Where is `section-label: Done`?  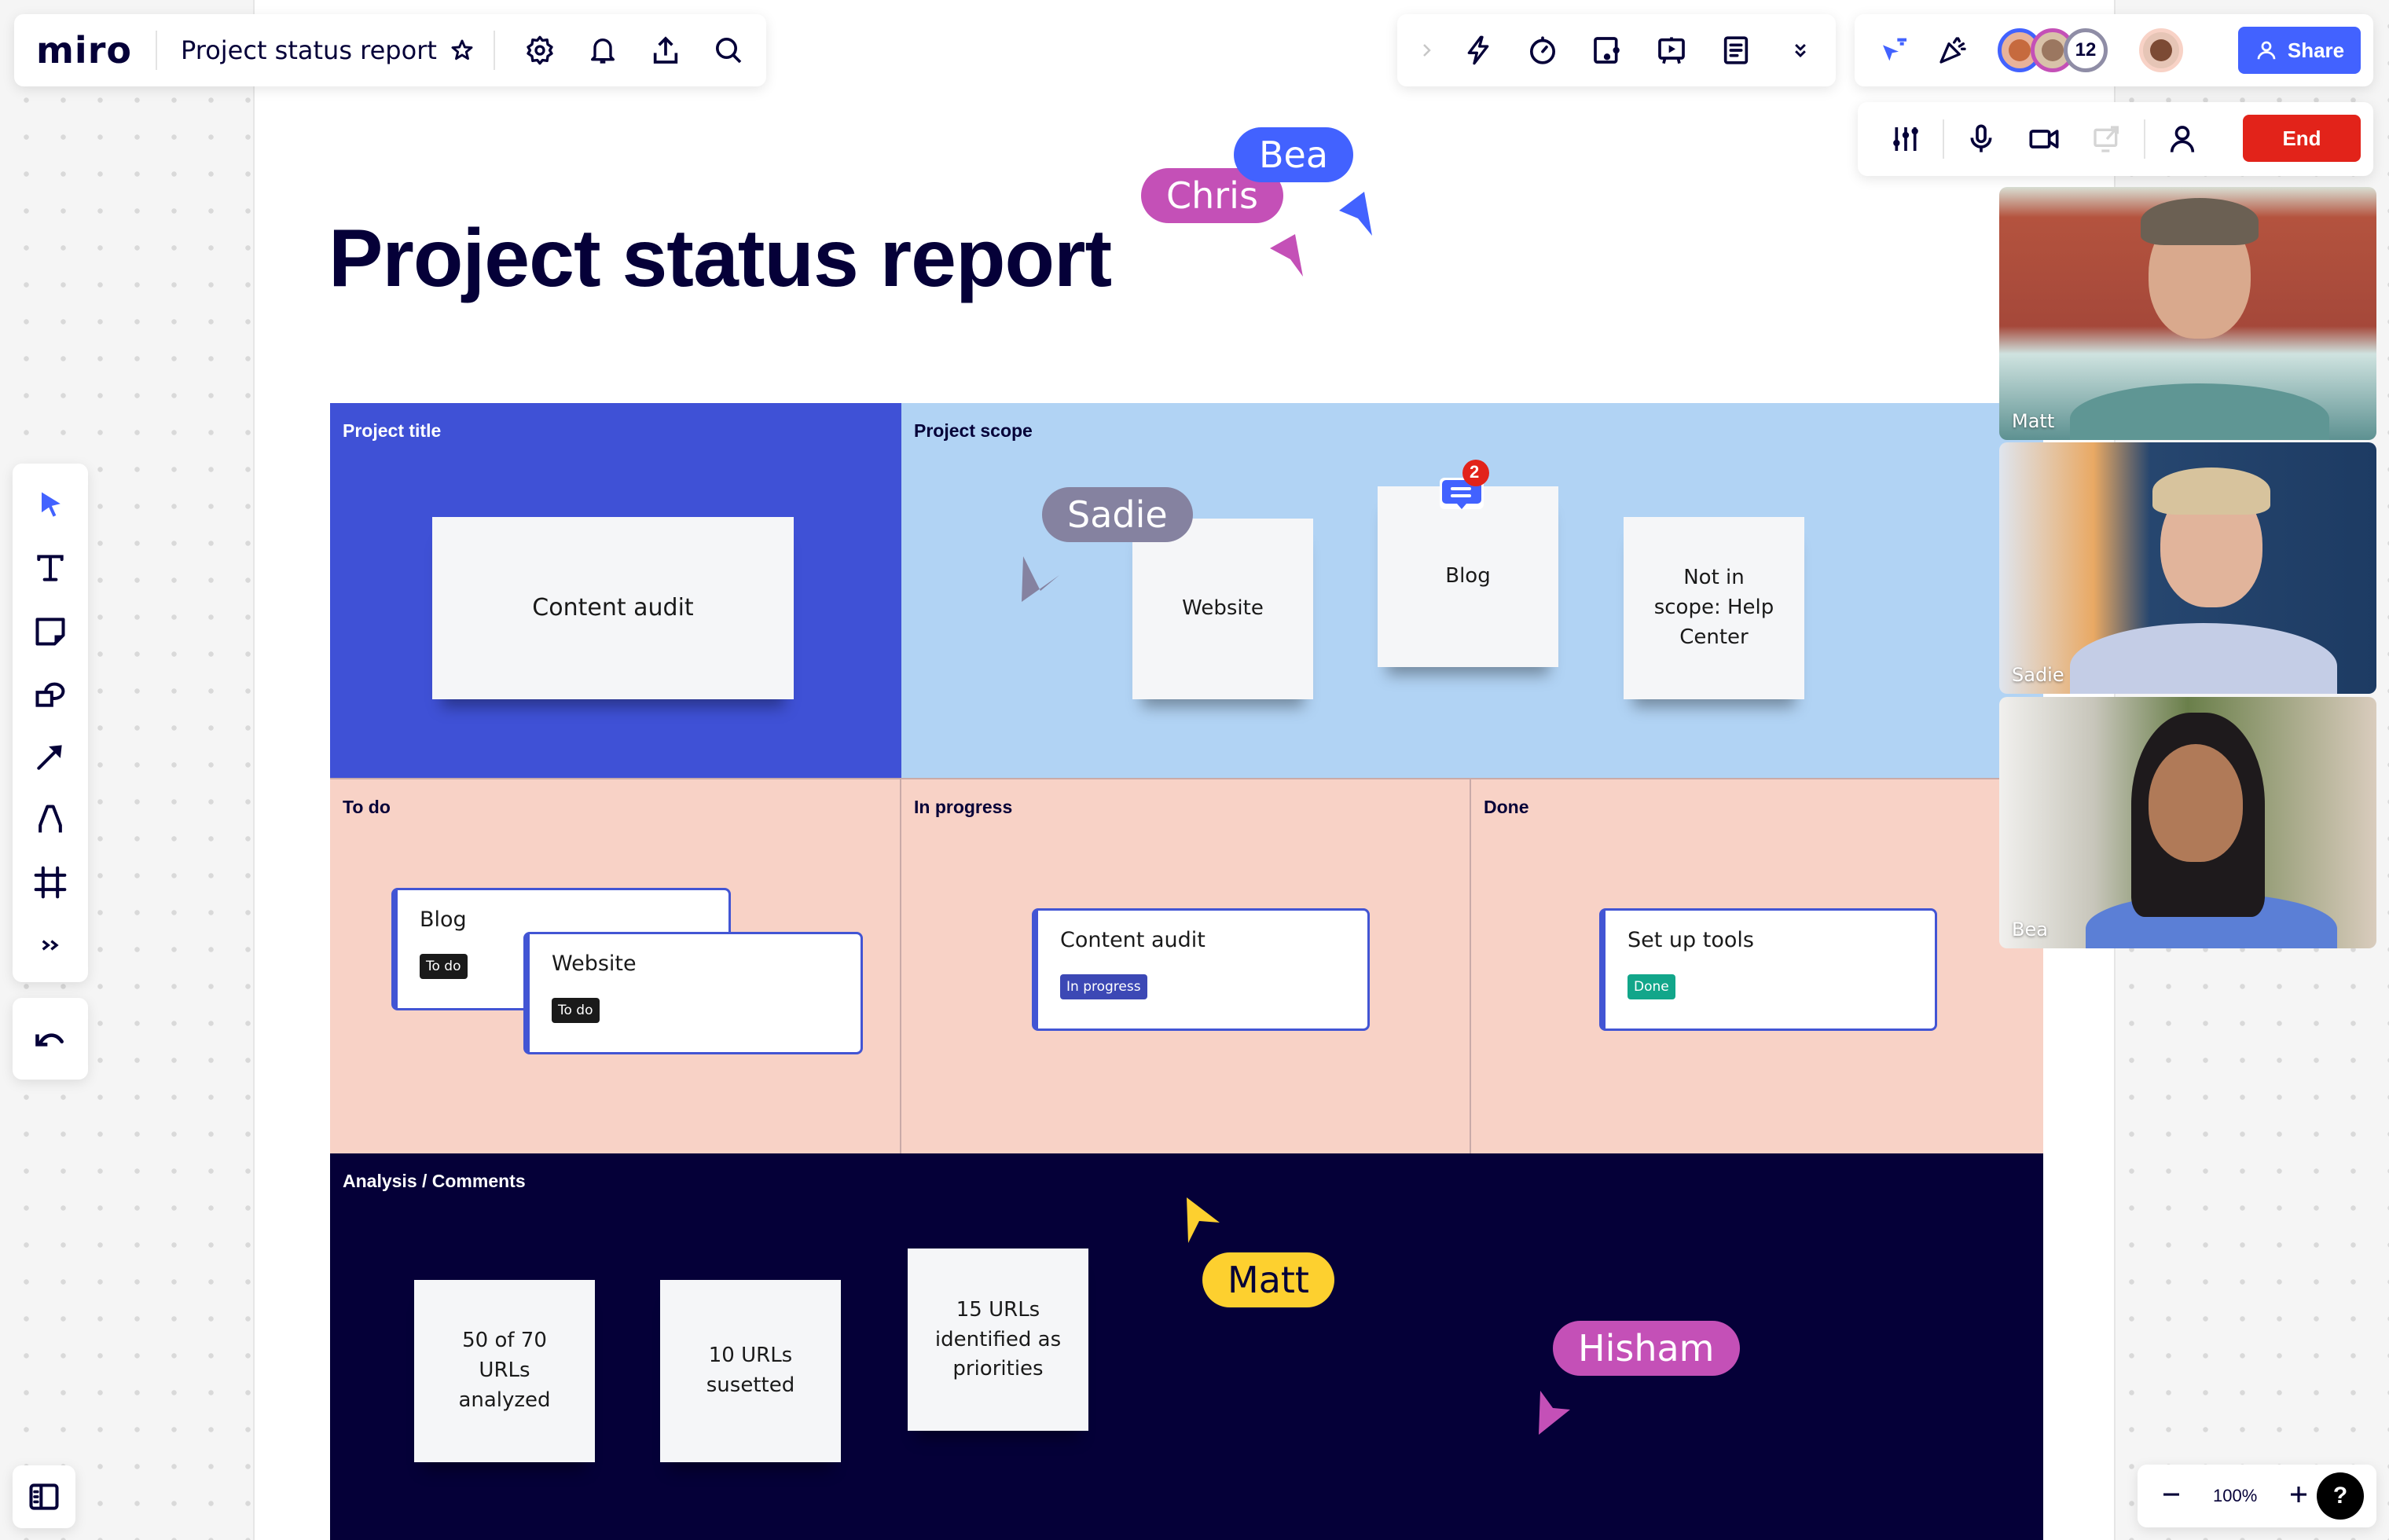
section-label: Done is located at coordinates (1506, 807).